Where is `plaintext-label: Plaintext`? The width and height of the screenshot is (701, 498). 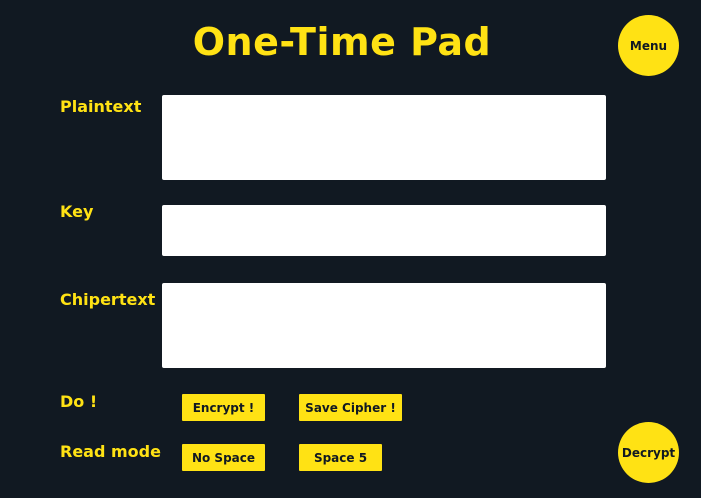 plaintext-label: Plaintext is located at coordinates (101, 106).